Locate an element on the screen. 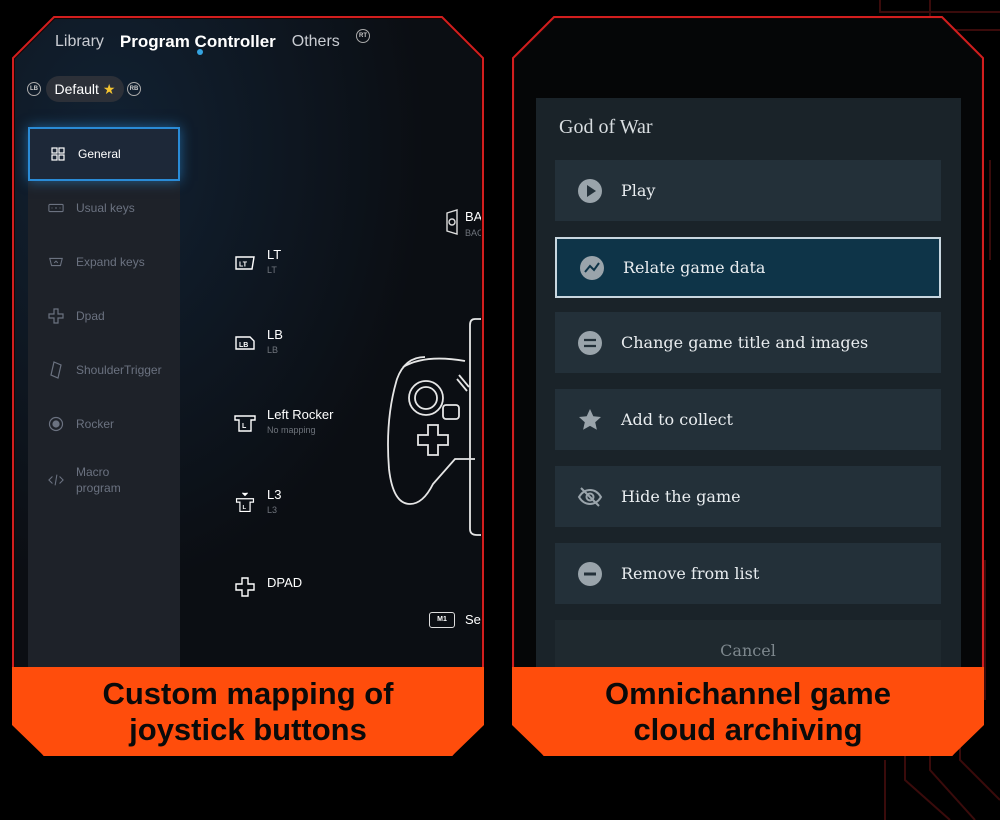  profile-label: Default is located at coordinates (76, 89).